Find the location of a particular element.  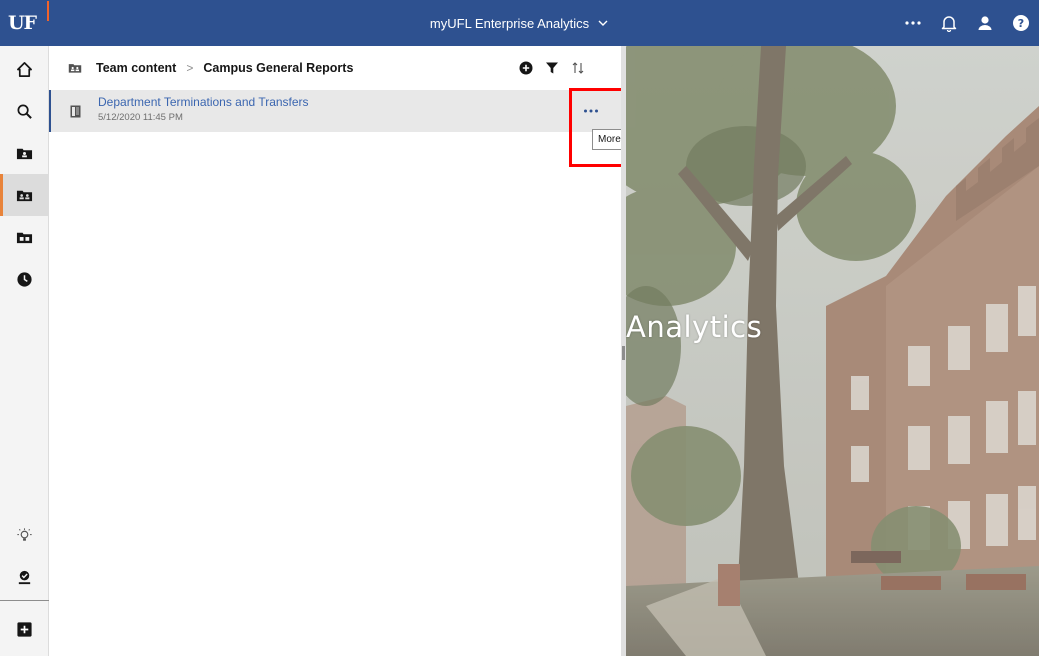

rail-item-new is located at coordinates (24, 629).